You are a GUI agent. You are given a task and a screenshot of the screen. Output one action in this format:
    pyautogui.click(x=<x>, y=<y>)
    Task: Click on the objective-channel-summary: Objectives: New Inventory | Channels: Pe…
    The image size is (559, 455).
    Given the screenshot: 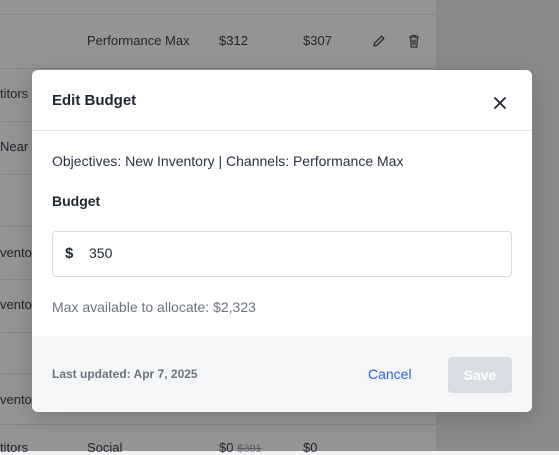 What is the action you would take?
    pyautogui.click(x=228, y=161)
    